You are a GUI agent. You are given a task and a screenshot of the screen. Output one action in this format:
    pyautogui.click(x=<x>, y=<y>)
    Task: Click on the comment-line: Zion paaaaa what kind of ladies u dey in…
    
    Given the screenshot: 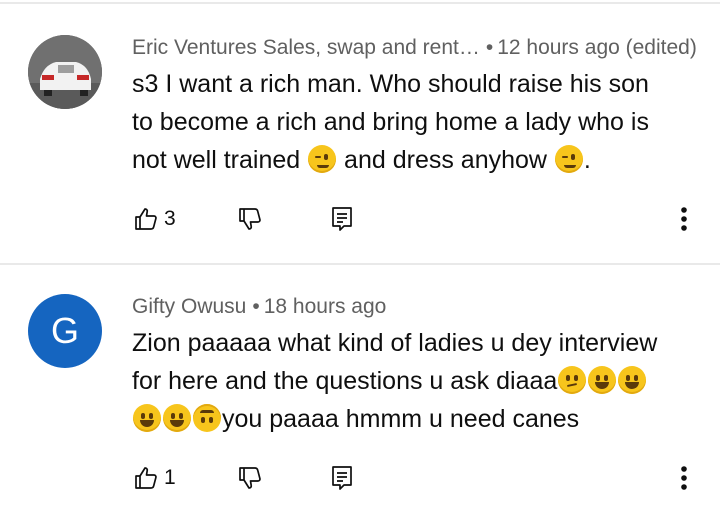 What is the action you would take?
    pyautogui.click(x=395, y=343)
    